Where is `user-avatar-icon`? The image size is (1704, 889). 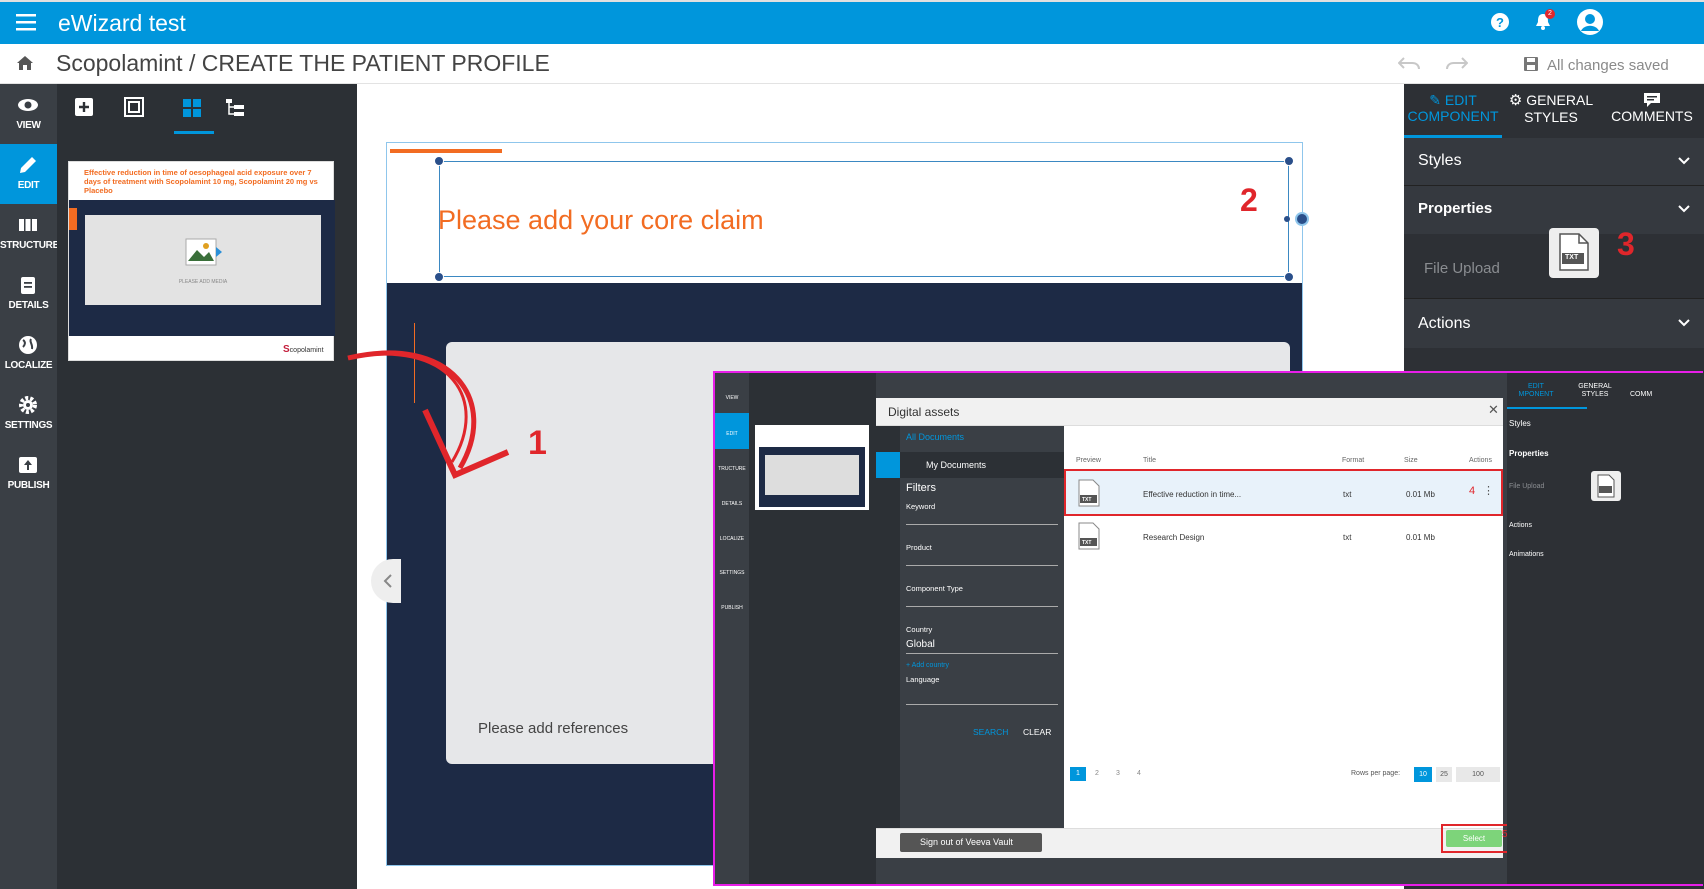
user-avatar-icon is located at coordinates (1590, 22).